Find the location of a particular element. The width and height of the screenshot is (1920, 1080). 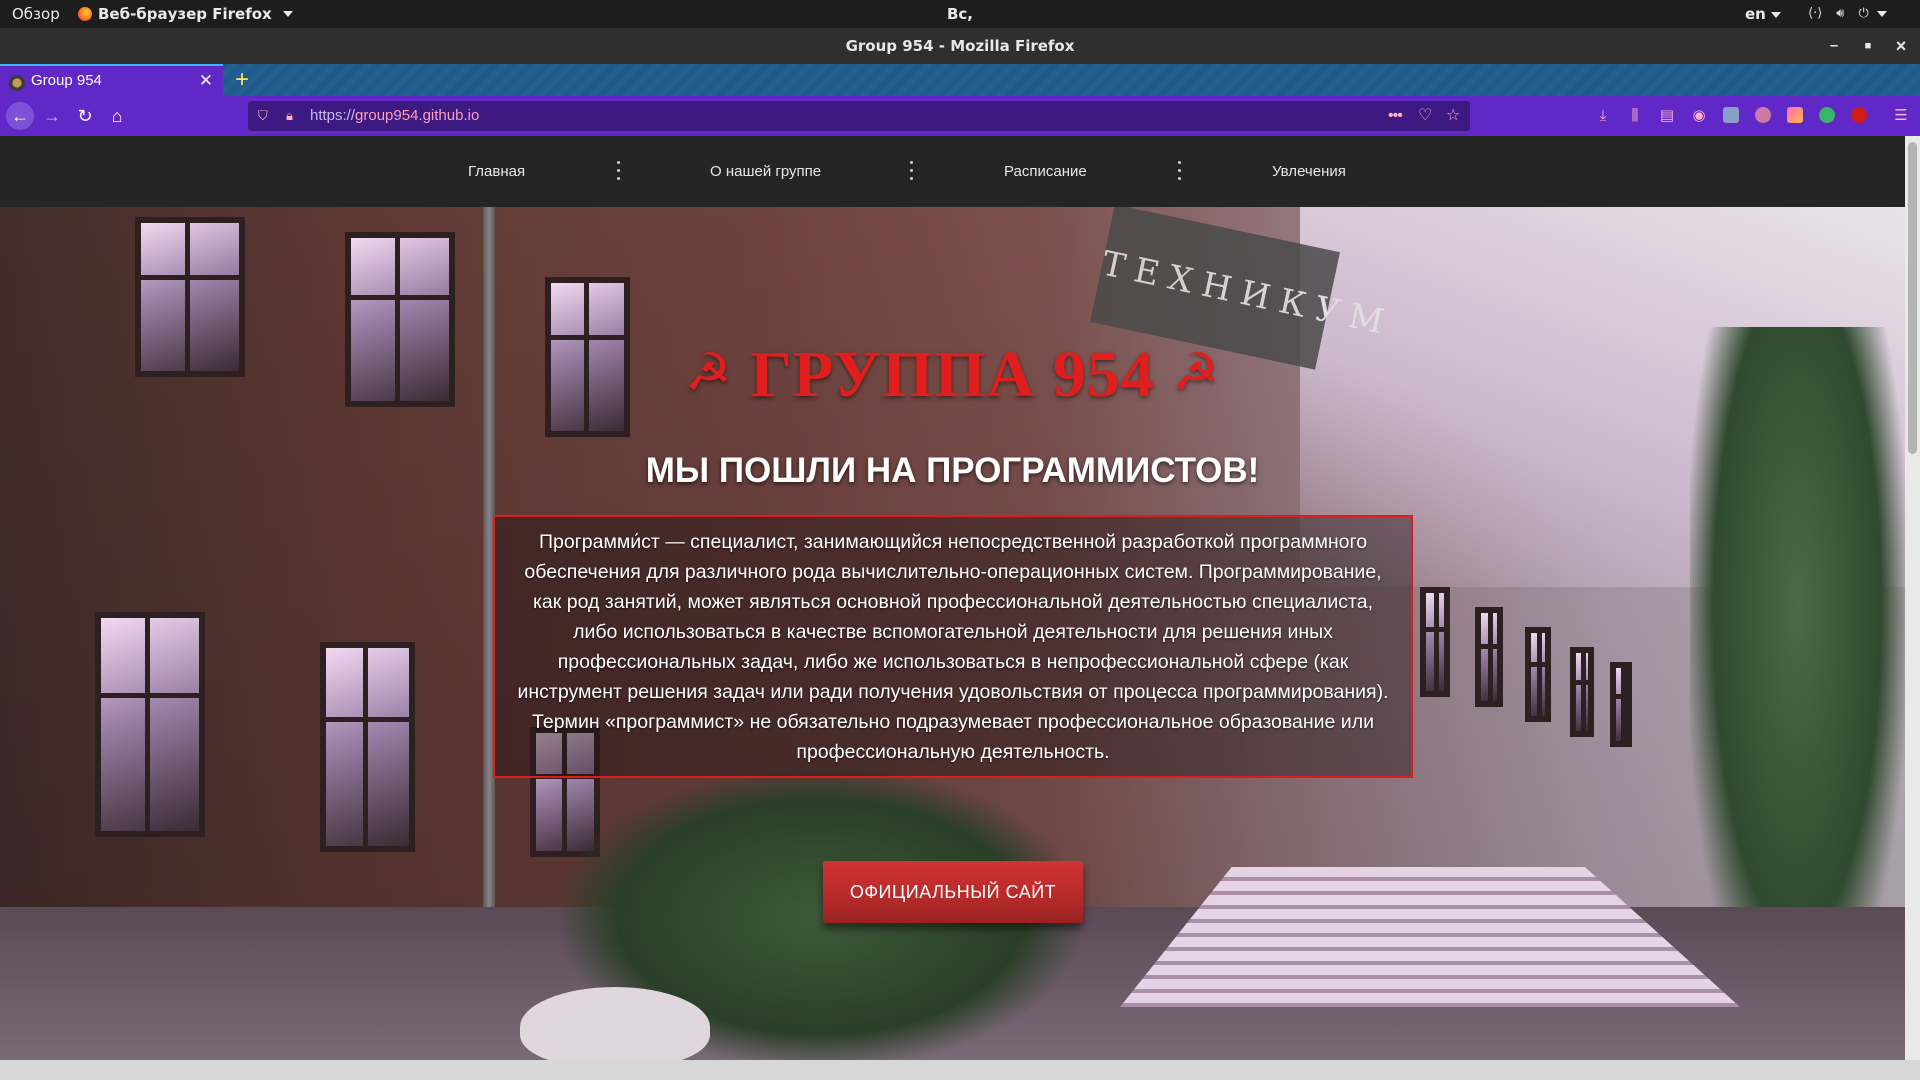

firefox-icon is located at coordinates (85, 14).